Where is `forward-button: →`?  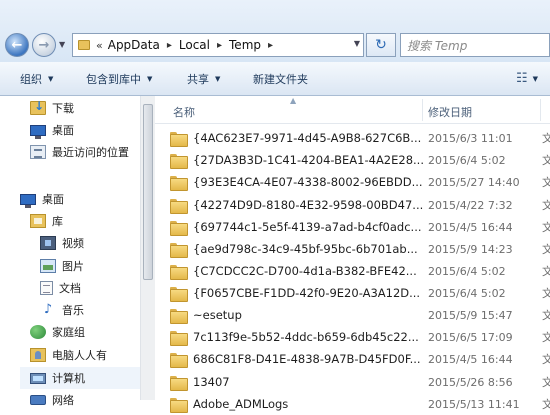 forward-button: → is located at coordinates (44, 45).